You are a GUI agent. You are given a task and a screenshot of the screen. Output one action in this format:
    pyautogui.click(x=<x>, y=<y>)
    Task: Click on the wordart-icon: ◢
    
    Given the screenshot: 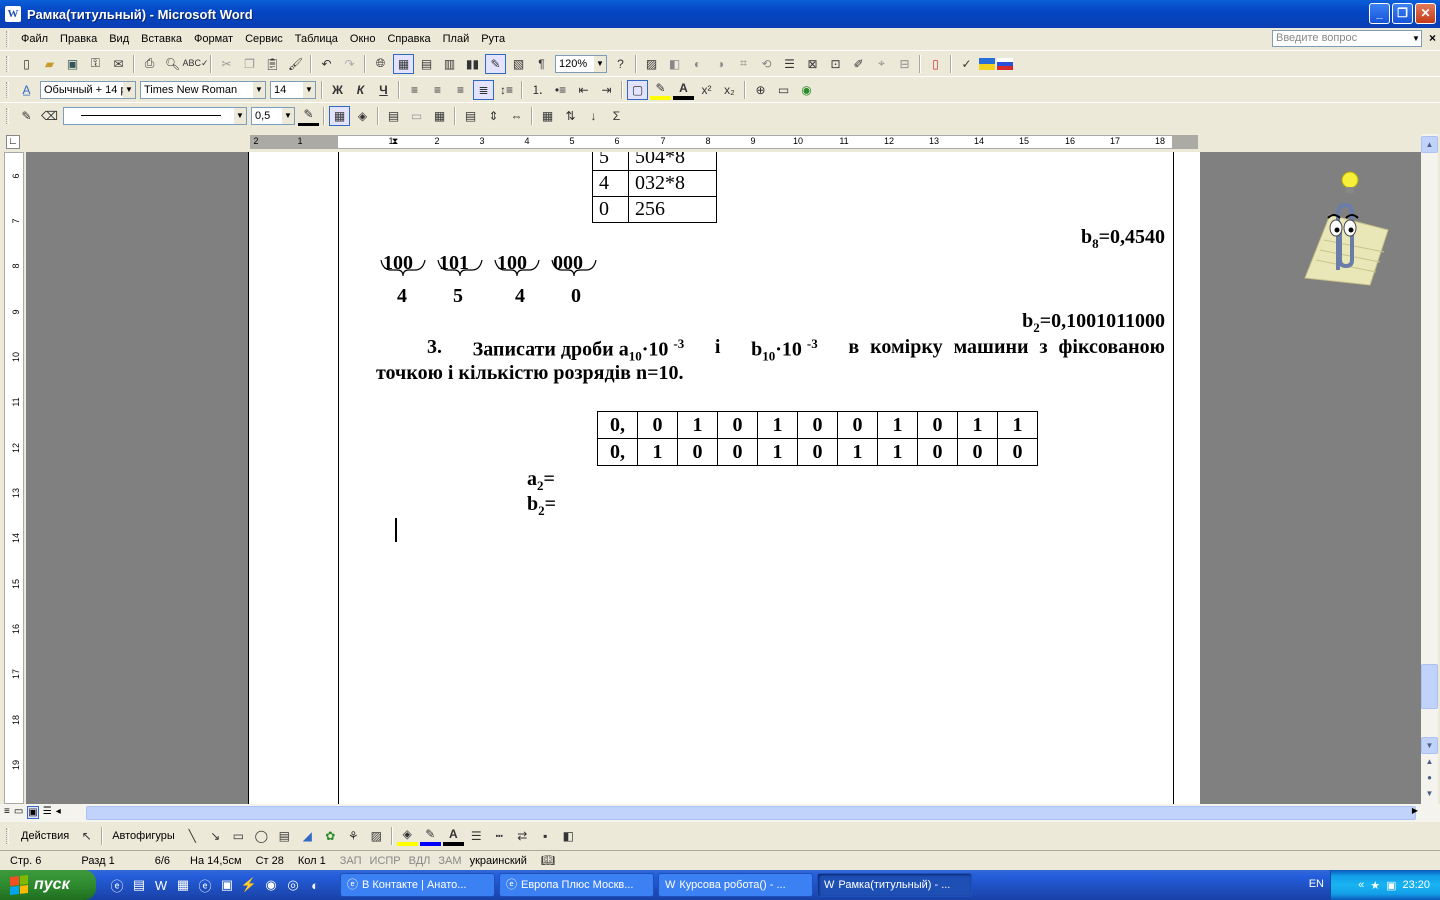 What is the action you would take?
    pyautogui.click(x=307, y=836)
    